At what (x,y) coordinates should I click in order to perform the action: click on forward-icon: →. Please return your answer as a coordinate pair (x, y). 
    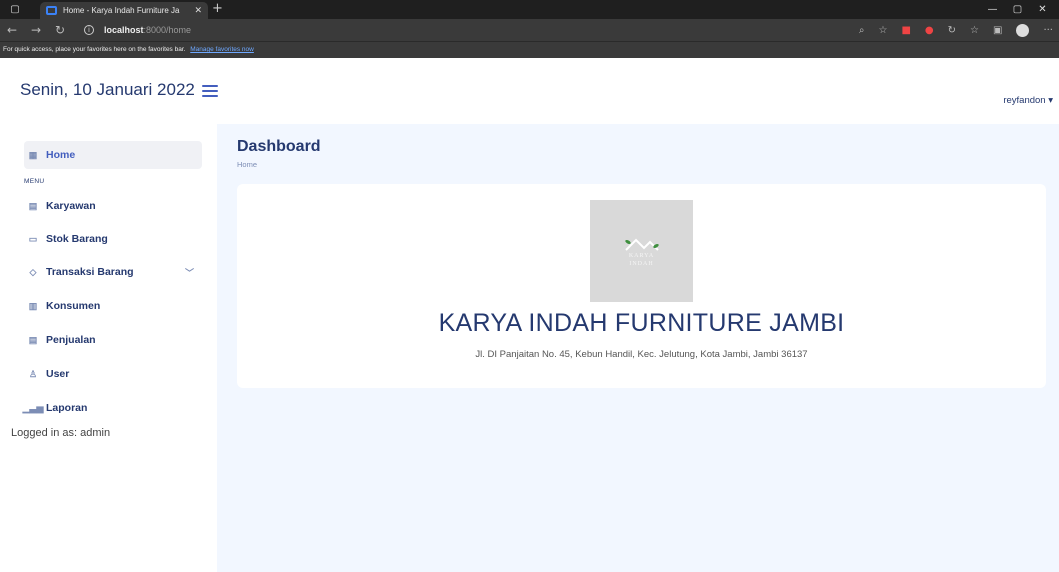
    Looking at the image, I should click on (36, 30).